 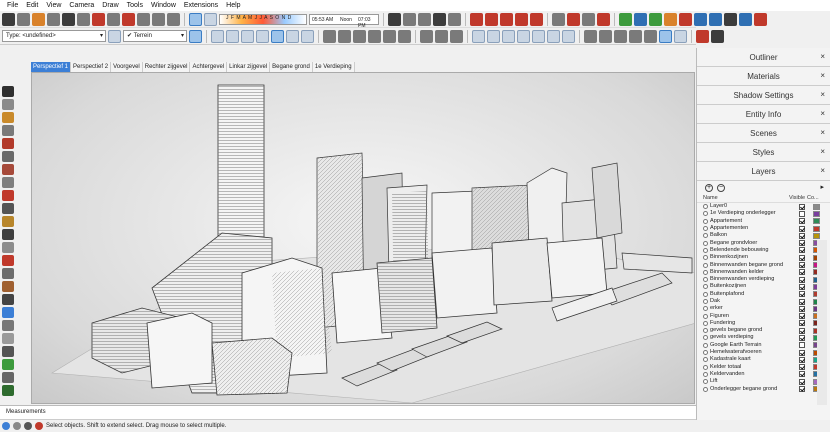 What do you see at coordinates (766, 301) in the screenshot?
I see `layer-row: Dak` at bounding box center [766, 301].